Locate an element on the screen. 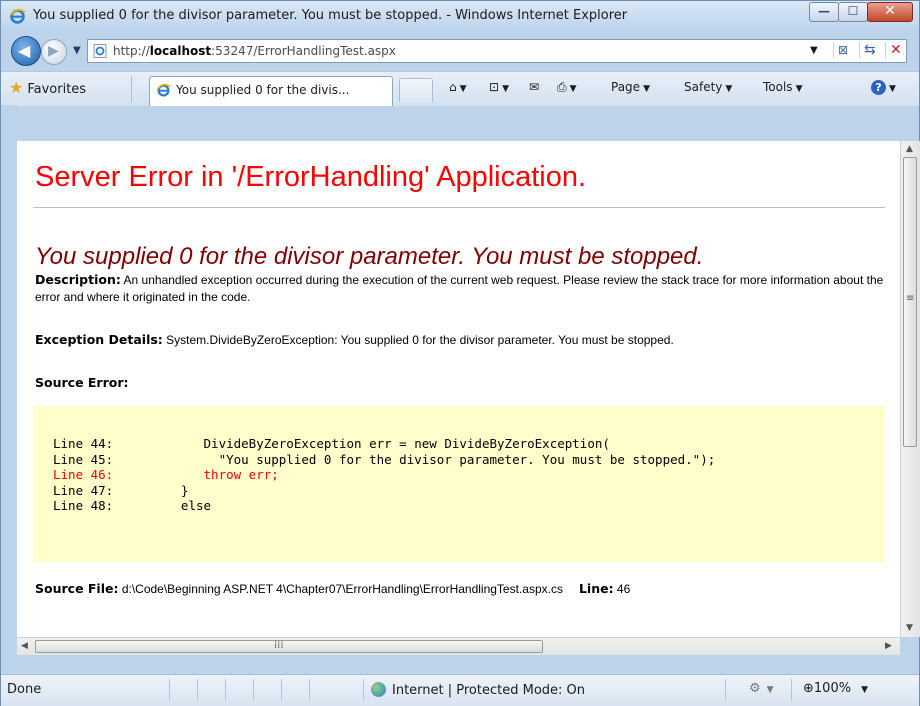  safety-dropdown-icon: ▼ is located at coordinates (729, 89).